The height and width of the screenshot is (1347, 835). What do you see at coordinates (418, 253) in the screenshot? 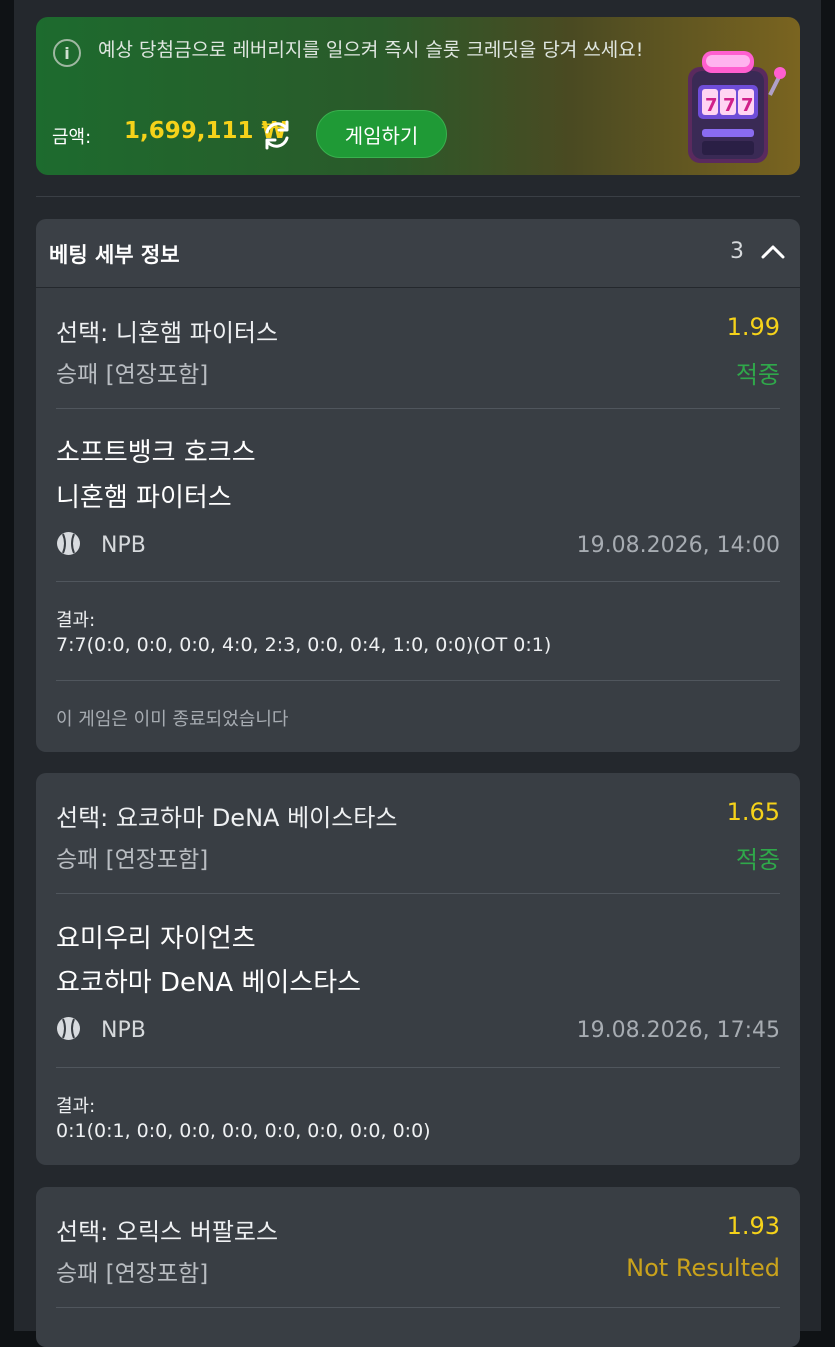
I see `bet-details-header: 베팅 세부 정보 3` at bounding box center [418, 253].